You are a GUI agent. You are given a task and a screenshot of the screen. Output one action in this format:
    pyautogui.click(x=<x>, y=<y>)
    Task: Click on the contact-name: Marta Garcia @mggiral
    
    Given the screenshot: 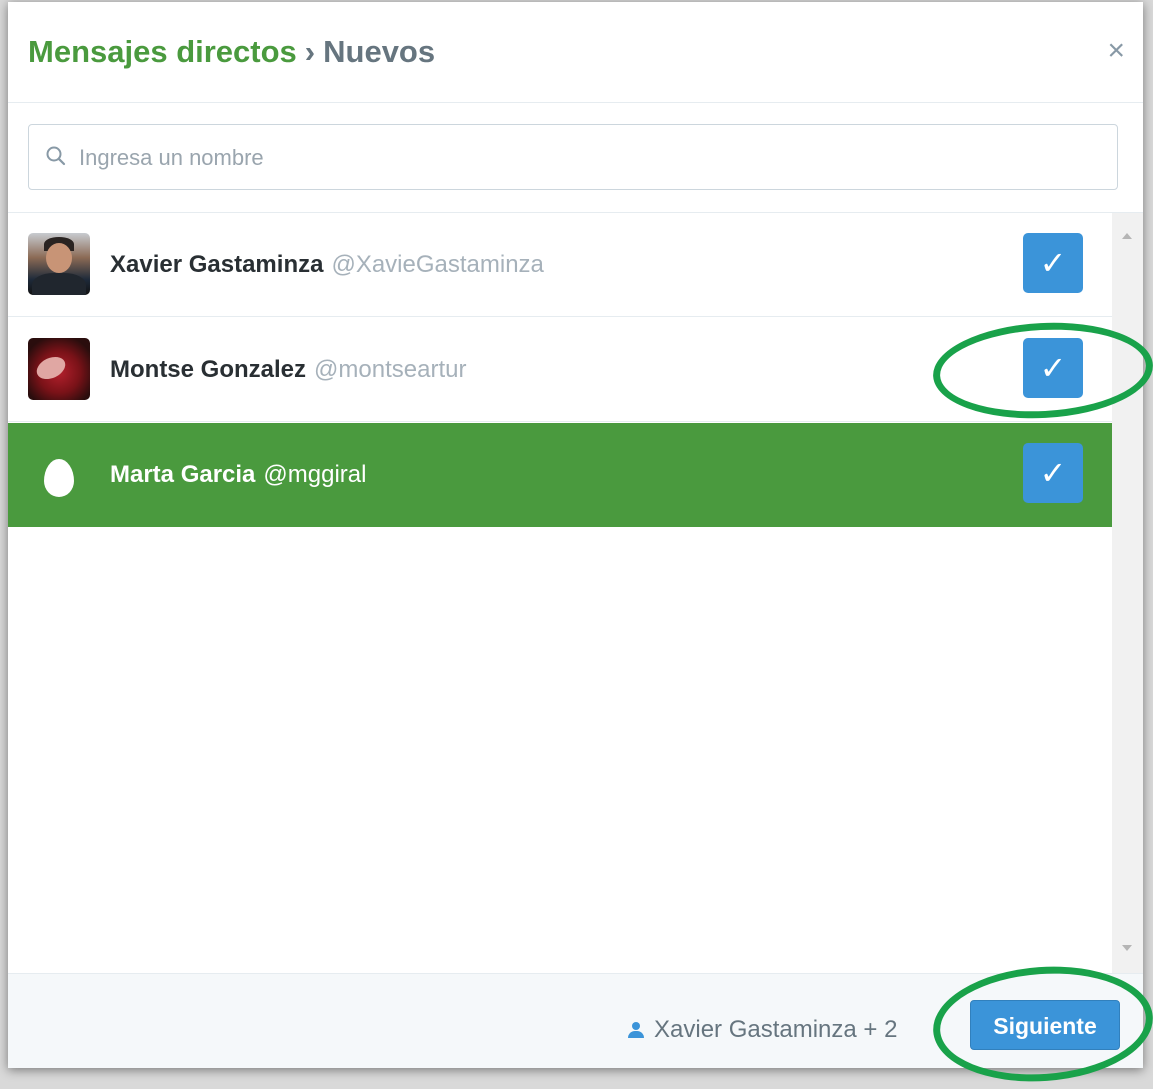 What is the action you would take?
    pyautogui.click(x=238, y=475)
    